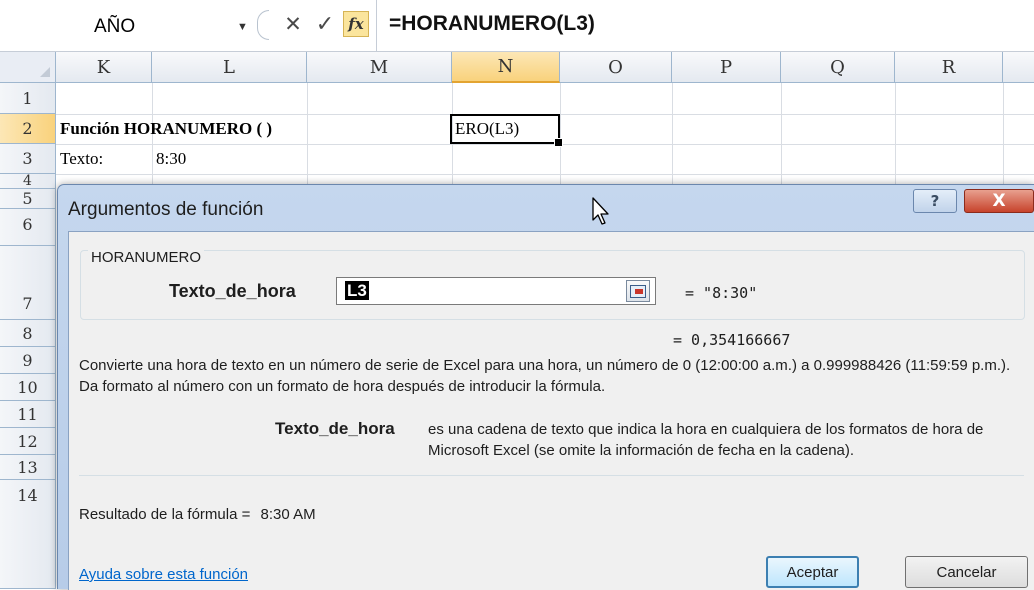 This screenshot has height=590, width=1034. I want to click on help-button: ?, so click(935, 201).